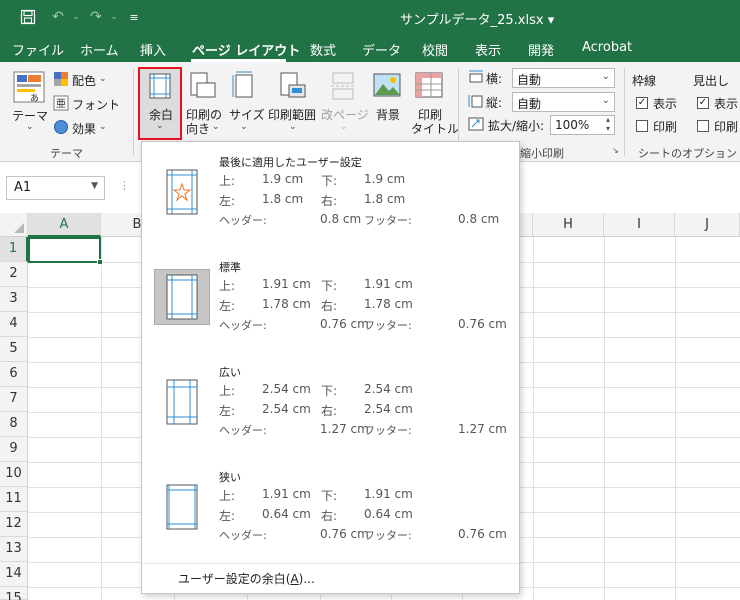 Image resolution: width=740 pixels, height=600 pixels. I want to click on fill-handle, so click(100, 262).